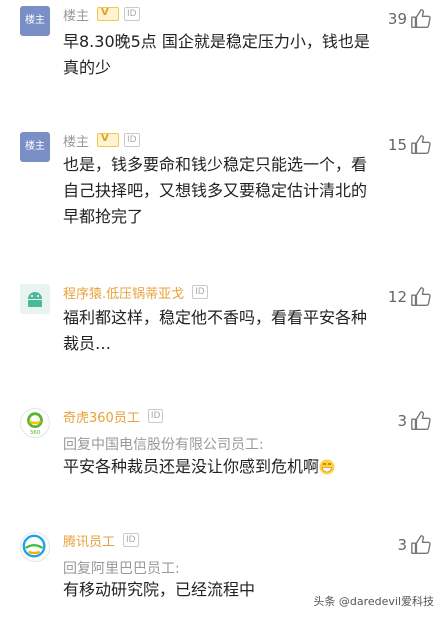  I want to click on watermark: 头条 @daredevil爱科技, so click(373, 601).